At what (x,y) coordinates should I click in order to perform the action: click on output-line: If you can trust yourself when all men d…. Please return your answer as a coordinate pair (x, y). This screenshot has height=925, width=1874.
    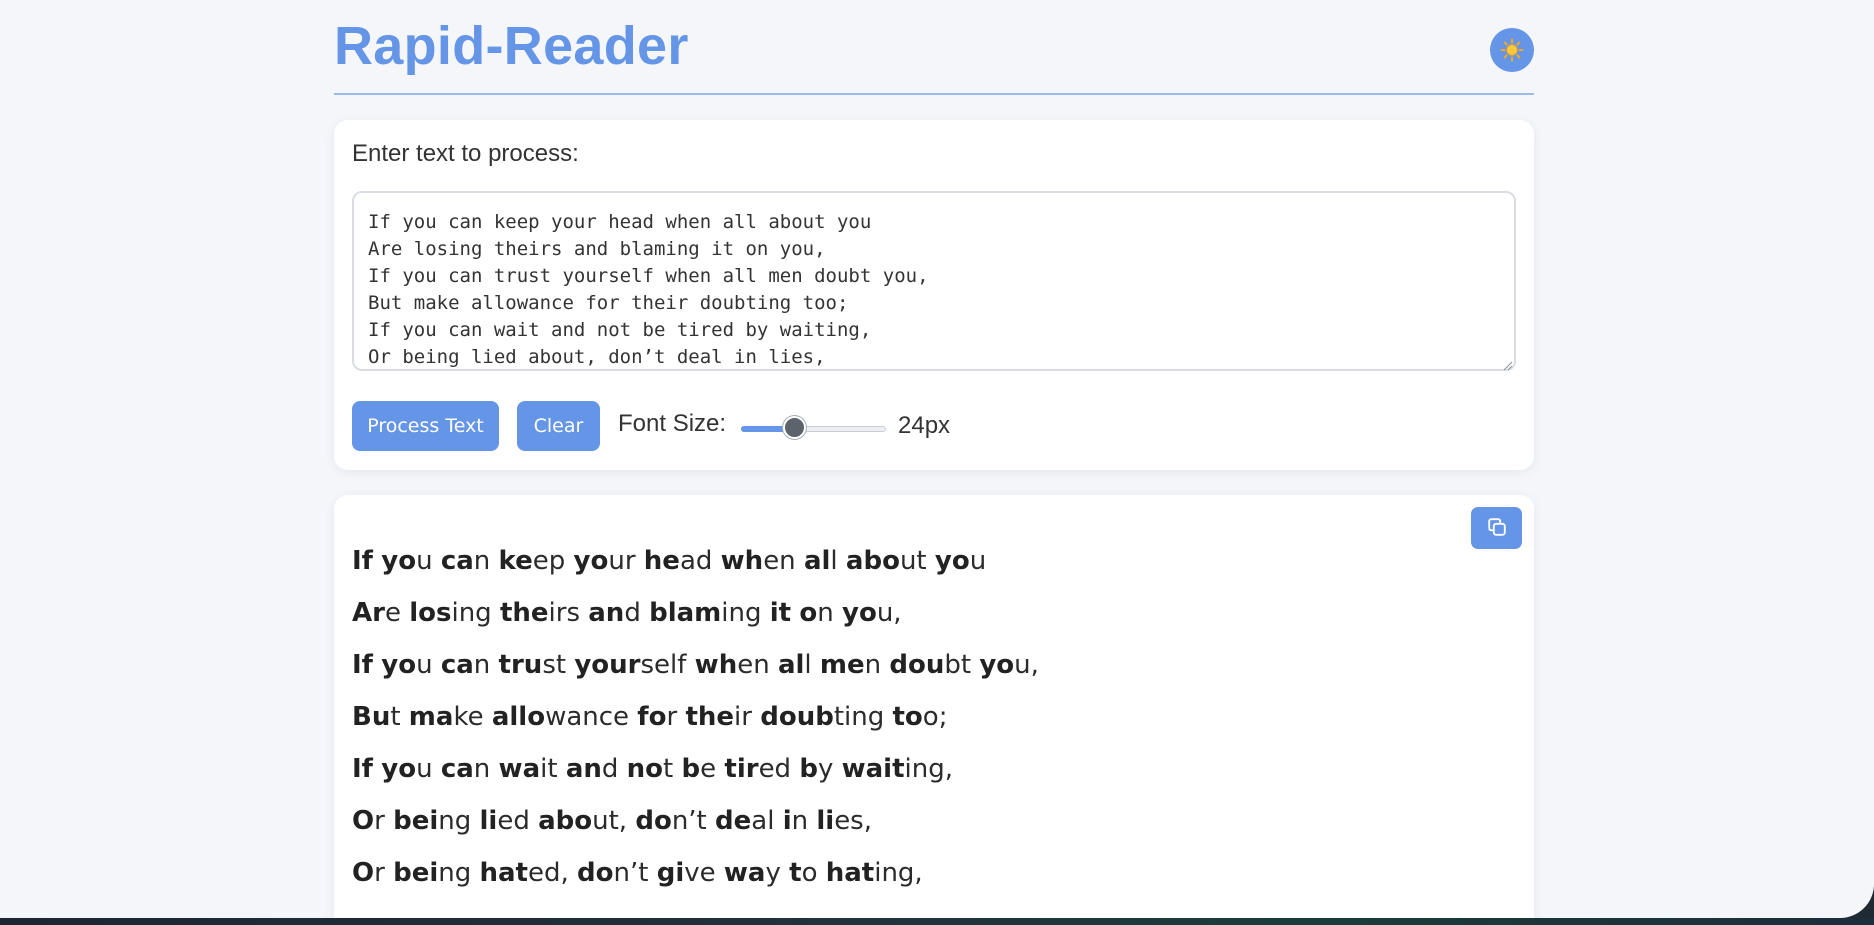
    Looking at the image, I should click on (902, 665).